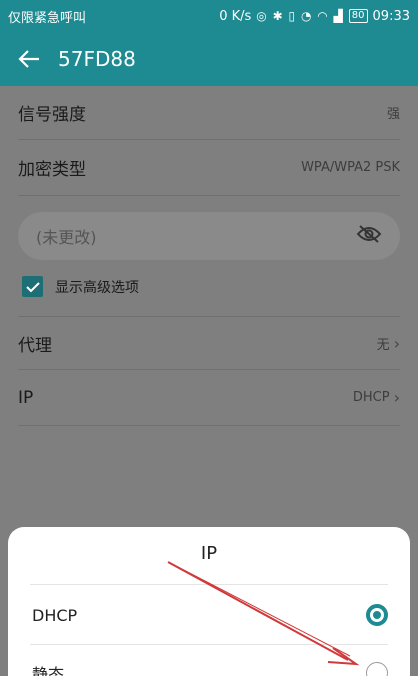  Describe the element at coordinates (338, 16) in the screenshot. I see `signal-icon: ▟` at that location.